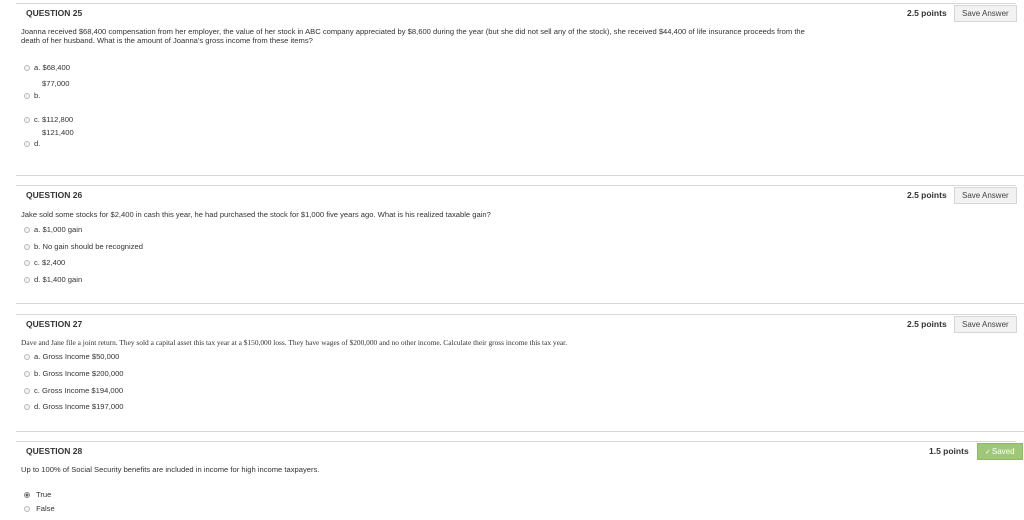  I want to click on option-b: b. Gross Income $200,000, so click(74, 373).